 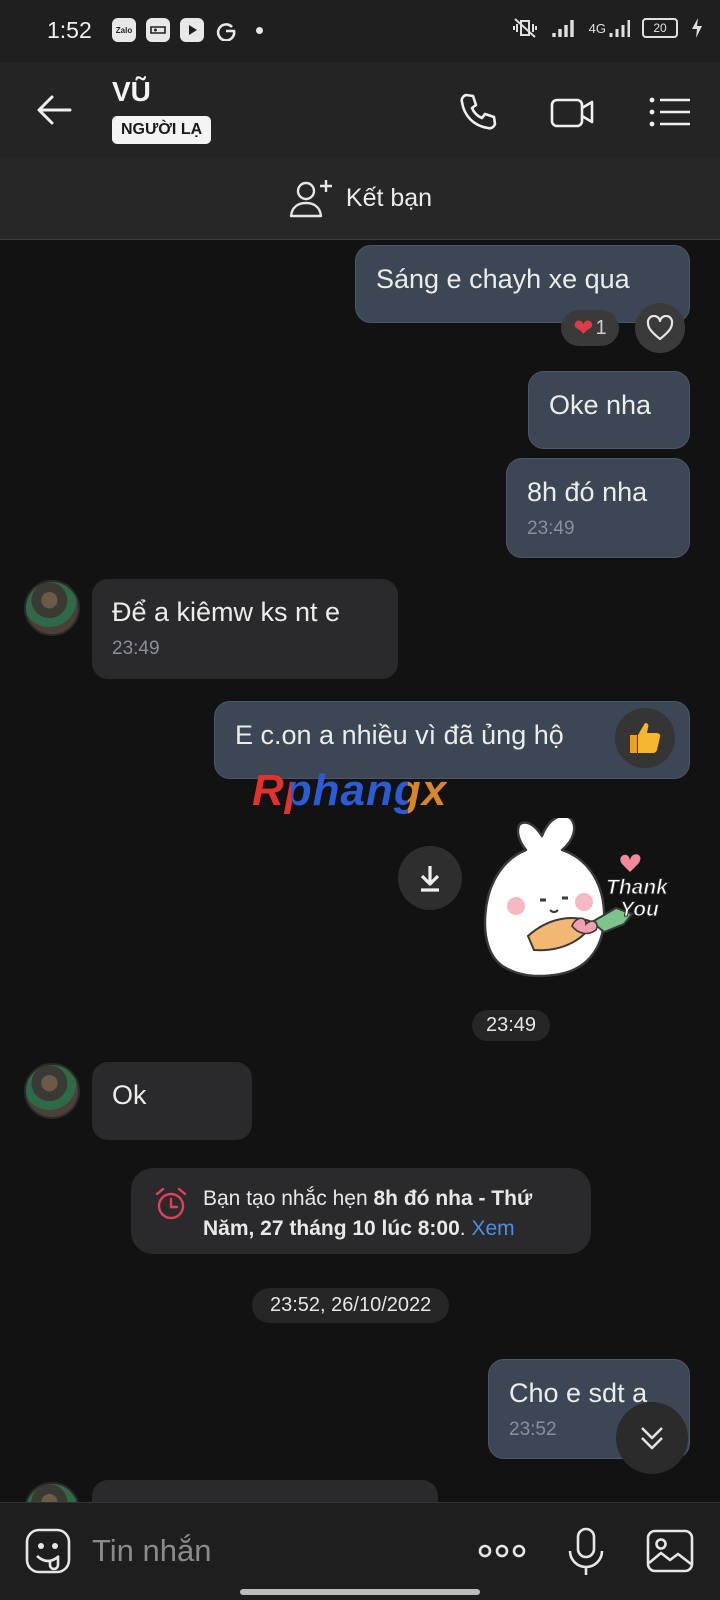 I want to click on google-notification-icon, so click(x=226, y=30).